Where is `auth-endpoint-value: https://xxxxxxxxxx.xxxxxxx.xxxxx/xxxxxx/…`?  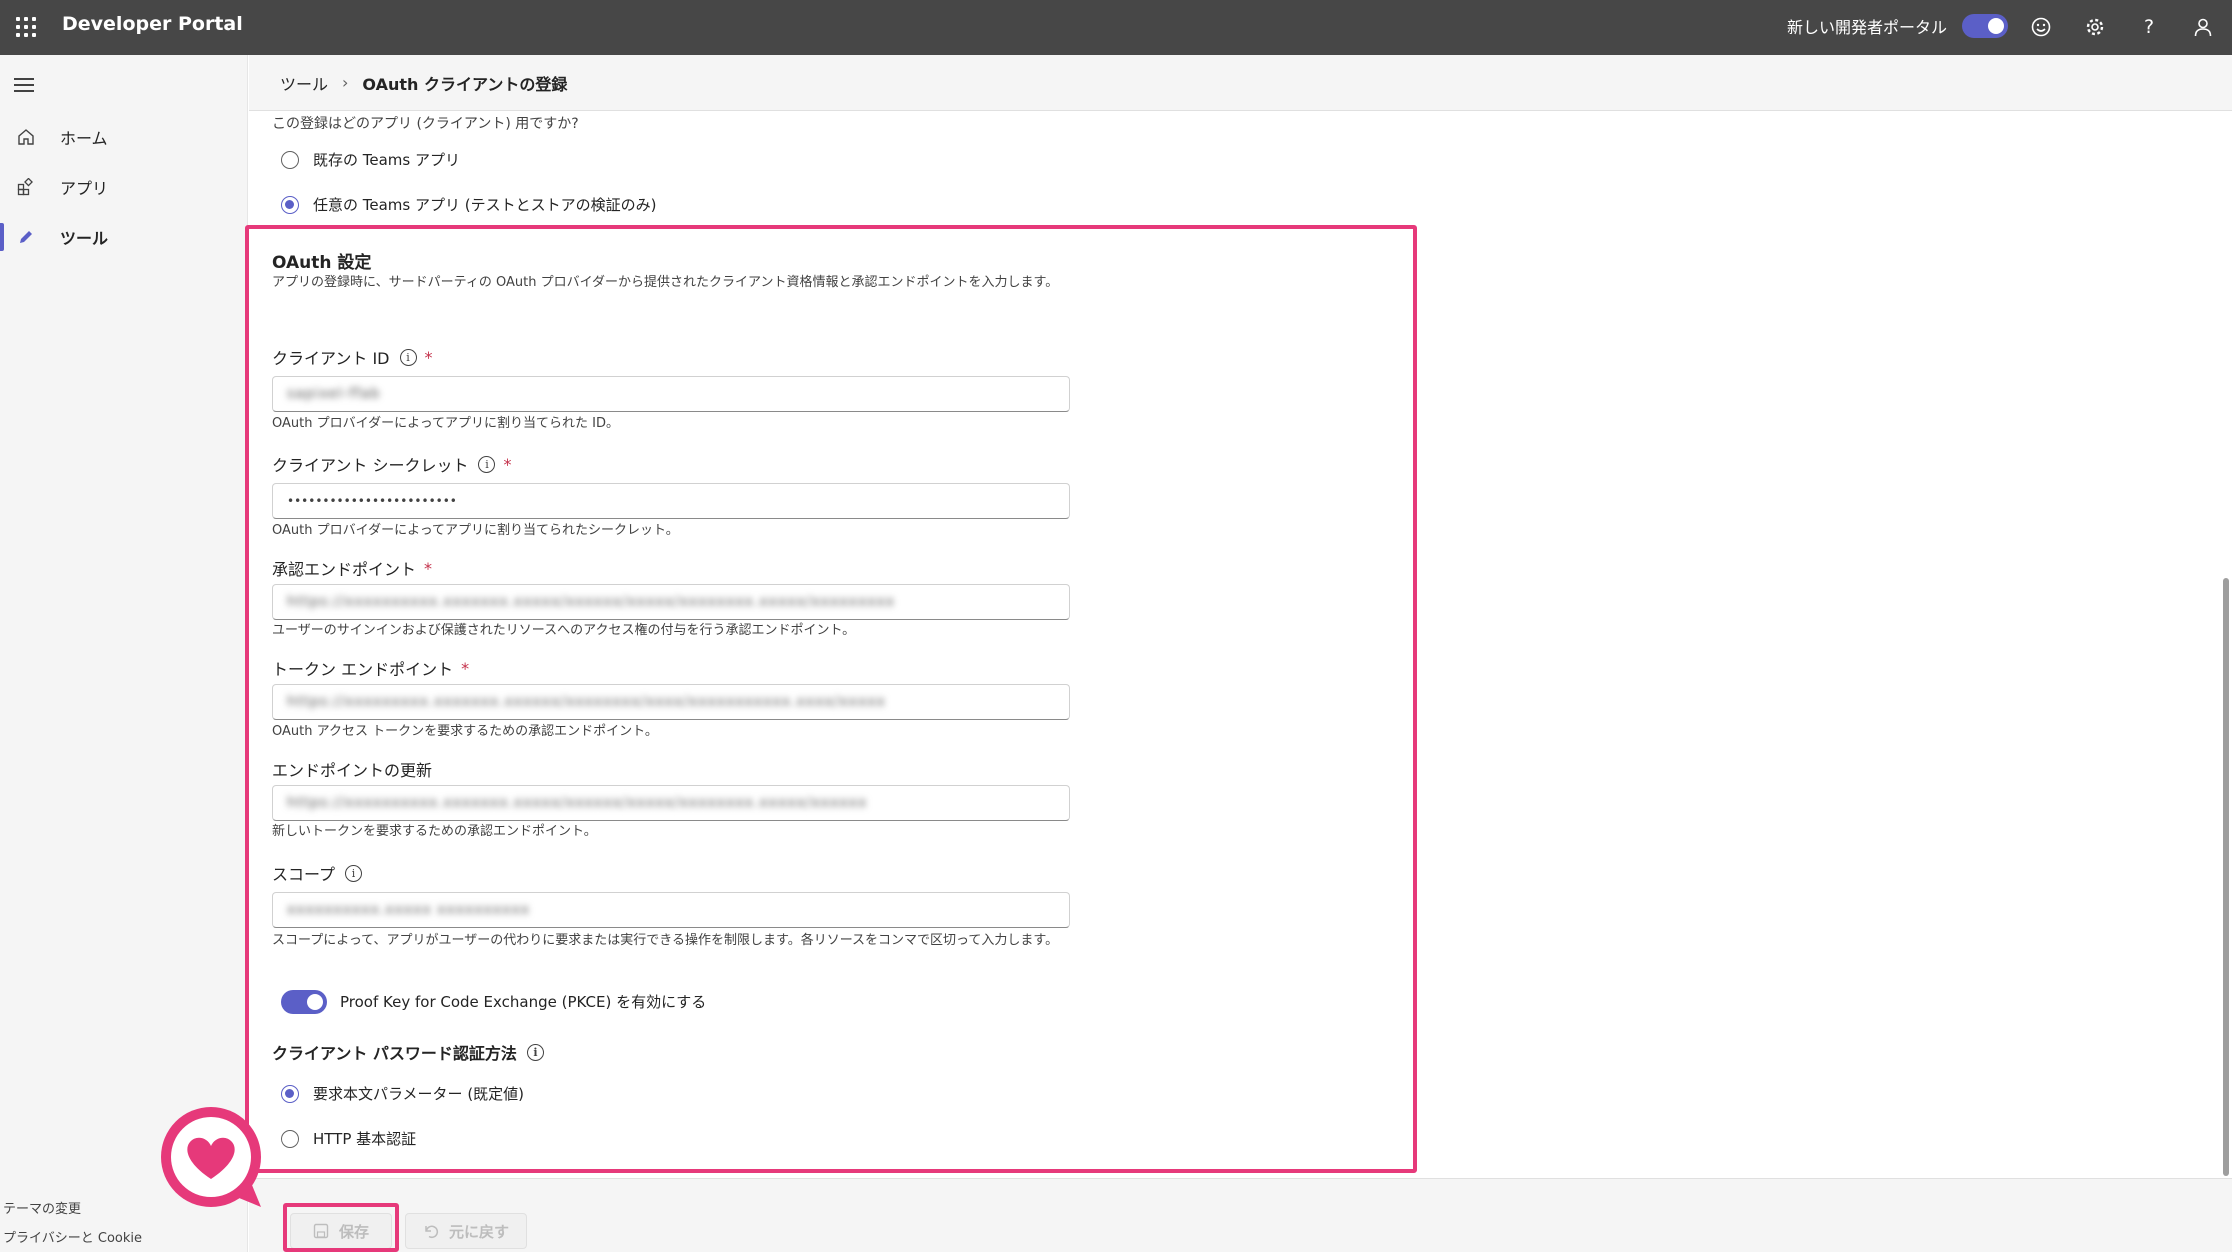
auth-endpoint-value: https://xxxxxxxxxx.xxxxxxx.xxxxx/xxxxxx/… is located at coordinates (591, 602).